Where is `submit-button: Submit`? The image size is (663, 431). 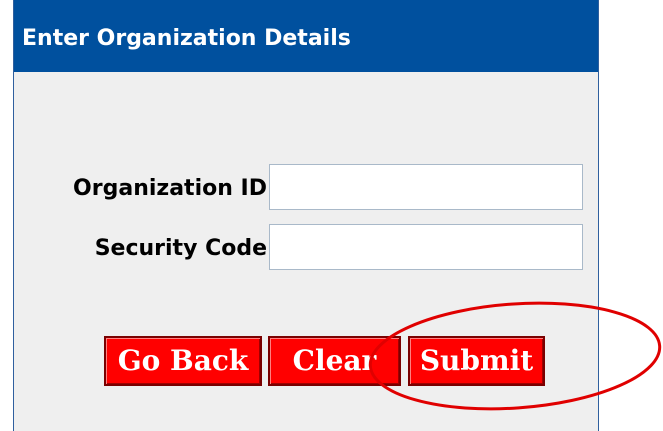
submit-button: Submit is located at coordinates (476, 361).